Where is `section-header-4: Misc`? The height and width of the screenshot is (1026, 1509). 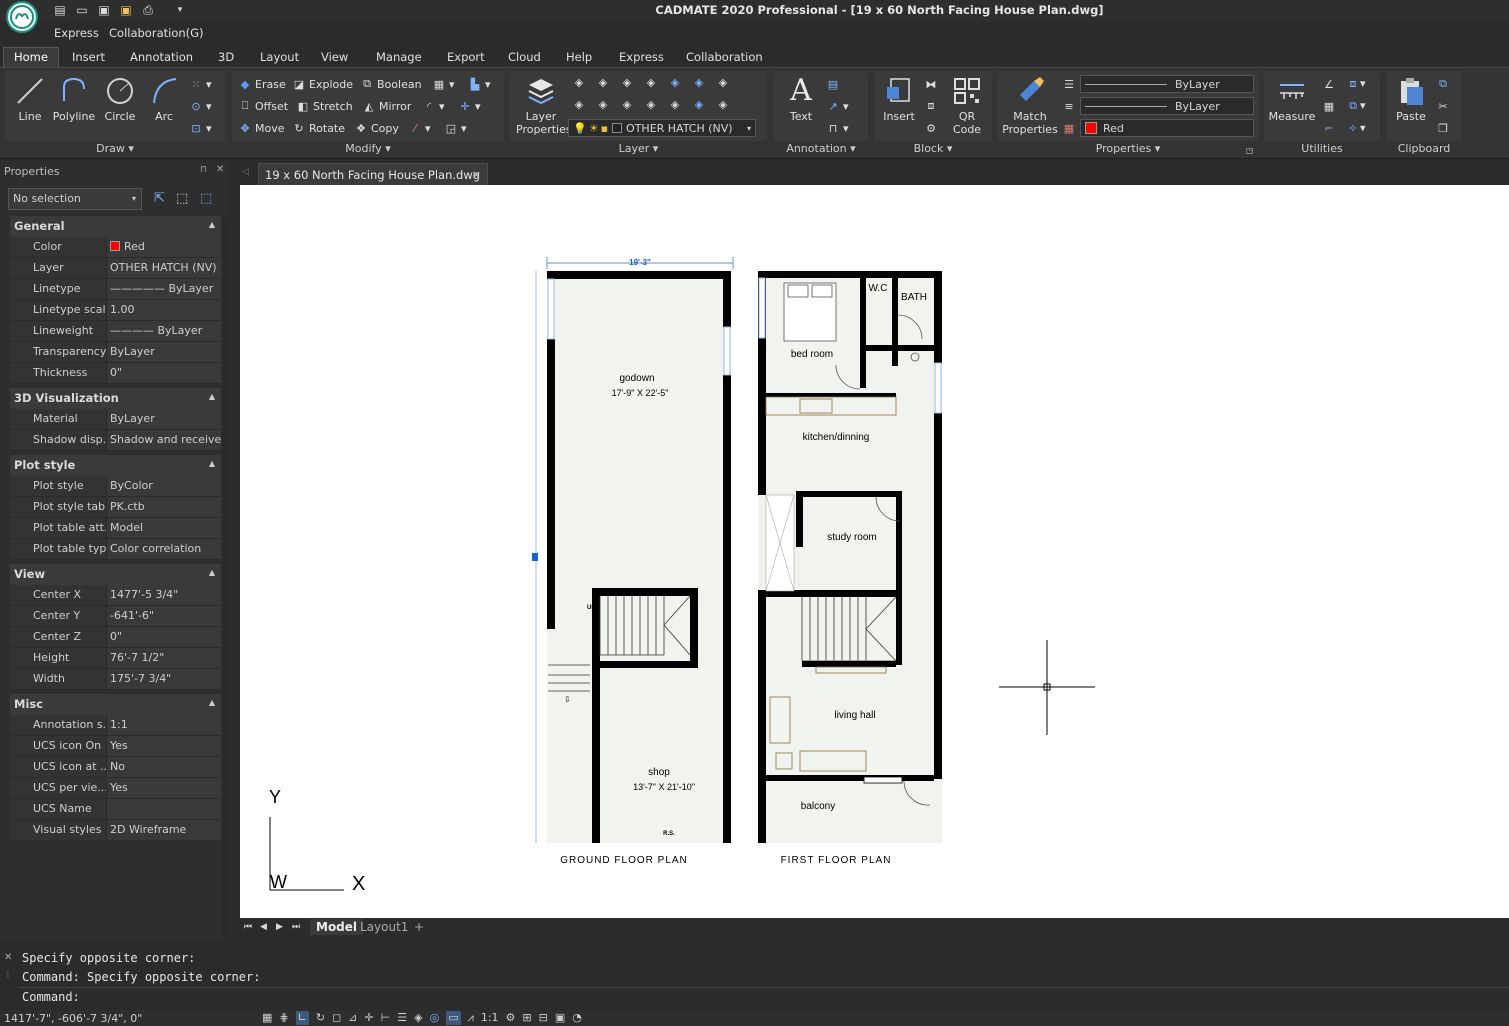
section-header-4: Misc is located at coordinates (115, 704).